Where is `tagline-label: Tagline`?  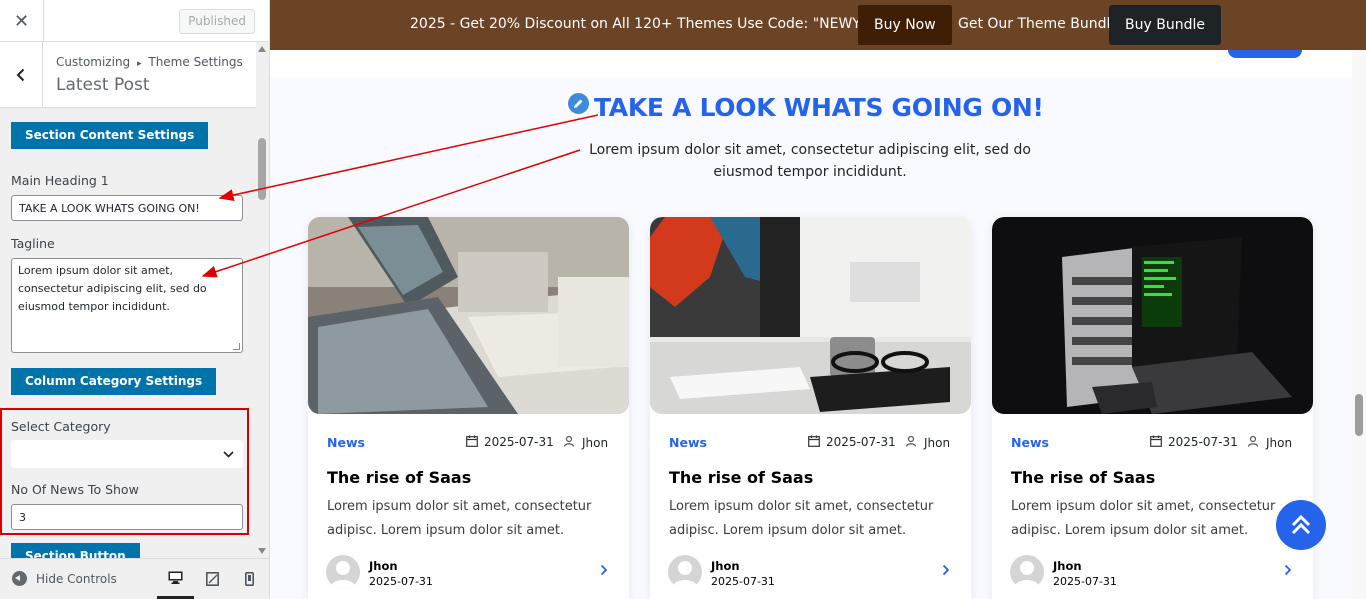 tagline-label: Tagline is located at coordinates (33, 243).